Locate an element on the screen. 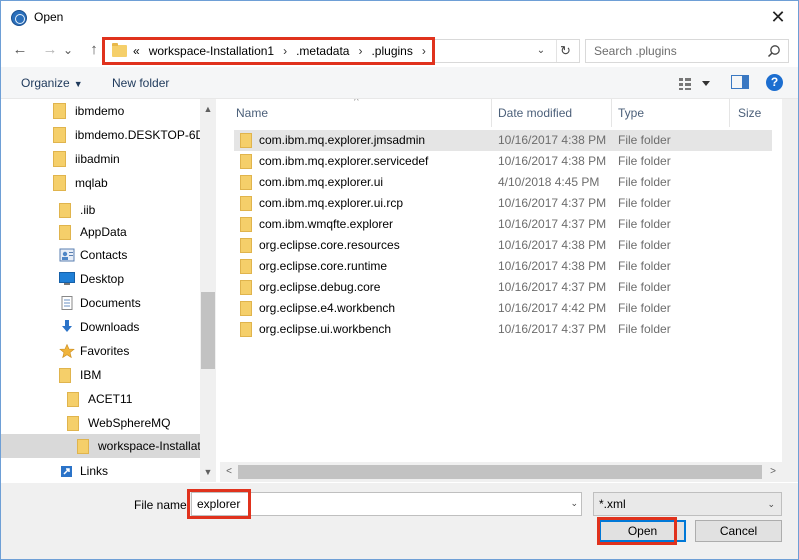  address-dropdown-button: ⌄ is located at coordinates (541, 51).